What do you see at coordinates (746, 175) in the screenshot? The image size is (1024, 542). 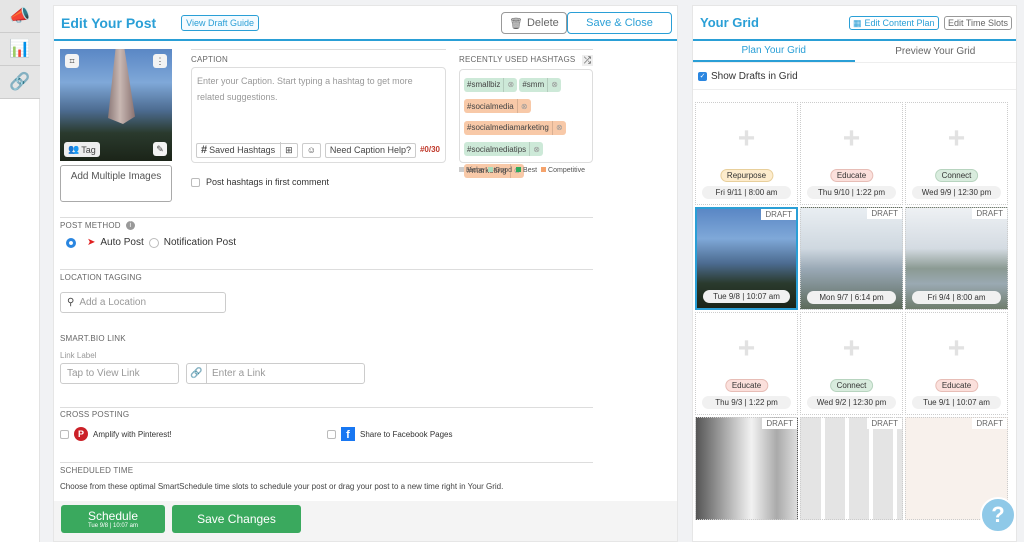 I see `content-type-badge: Repurpose` at bounding box center [746, 175].